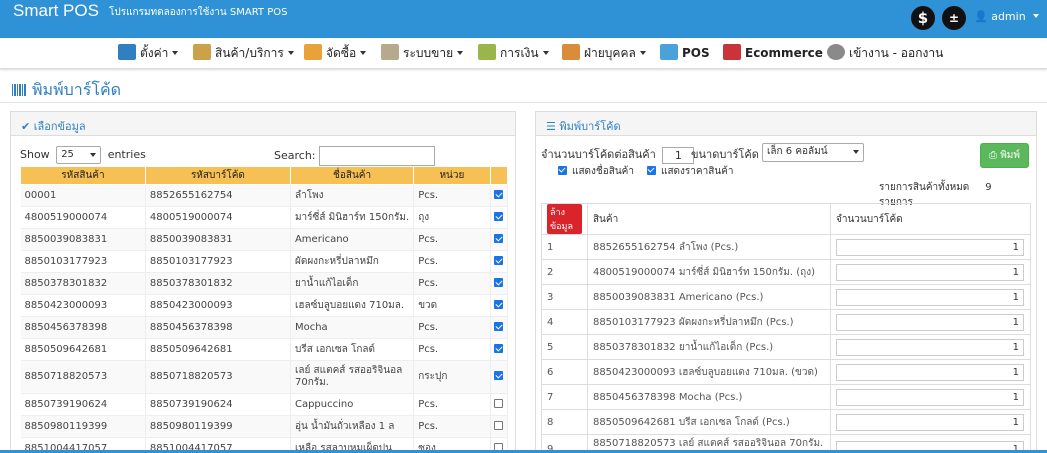 Image resolution: width=1047 pixels, height=453 pixels. I want to click on app-brand: Smart POS, so click(56, 11).